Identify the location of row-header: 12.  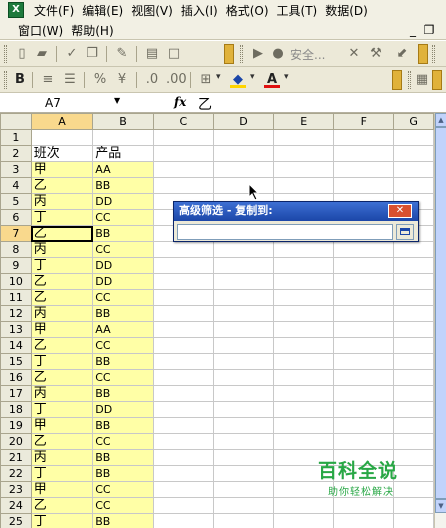
(16, 313).